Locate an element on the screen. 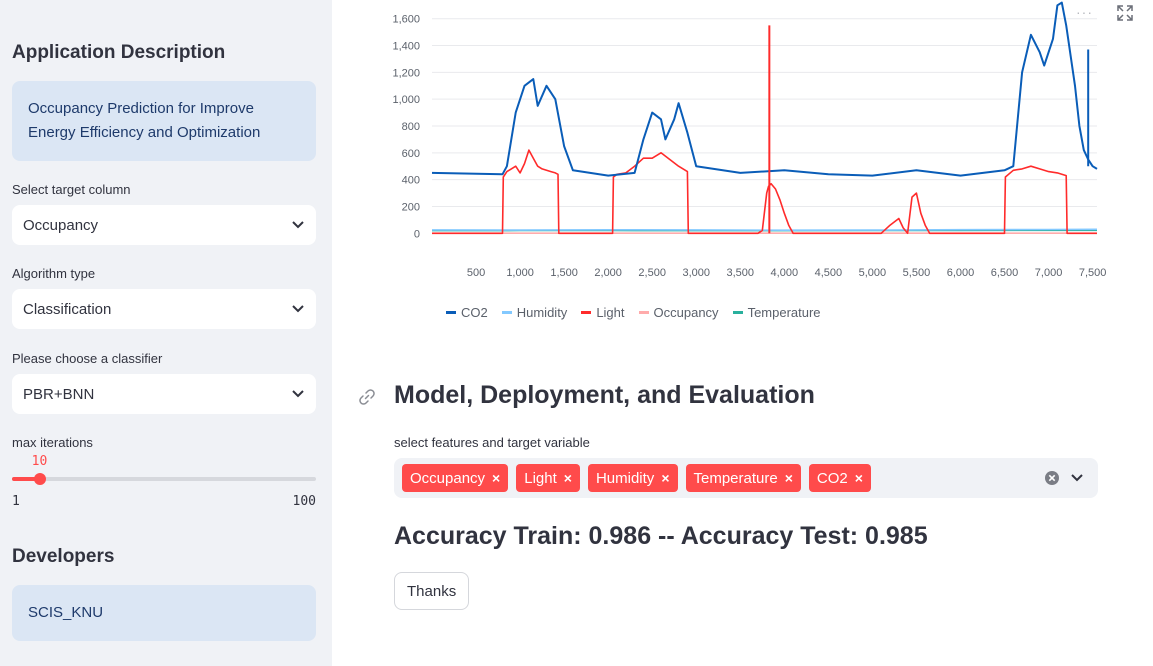  tag-label: Humidity is located at coordinates (625, 478).